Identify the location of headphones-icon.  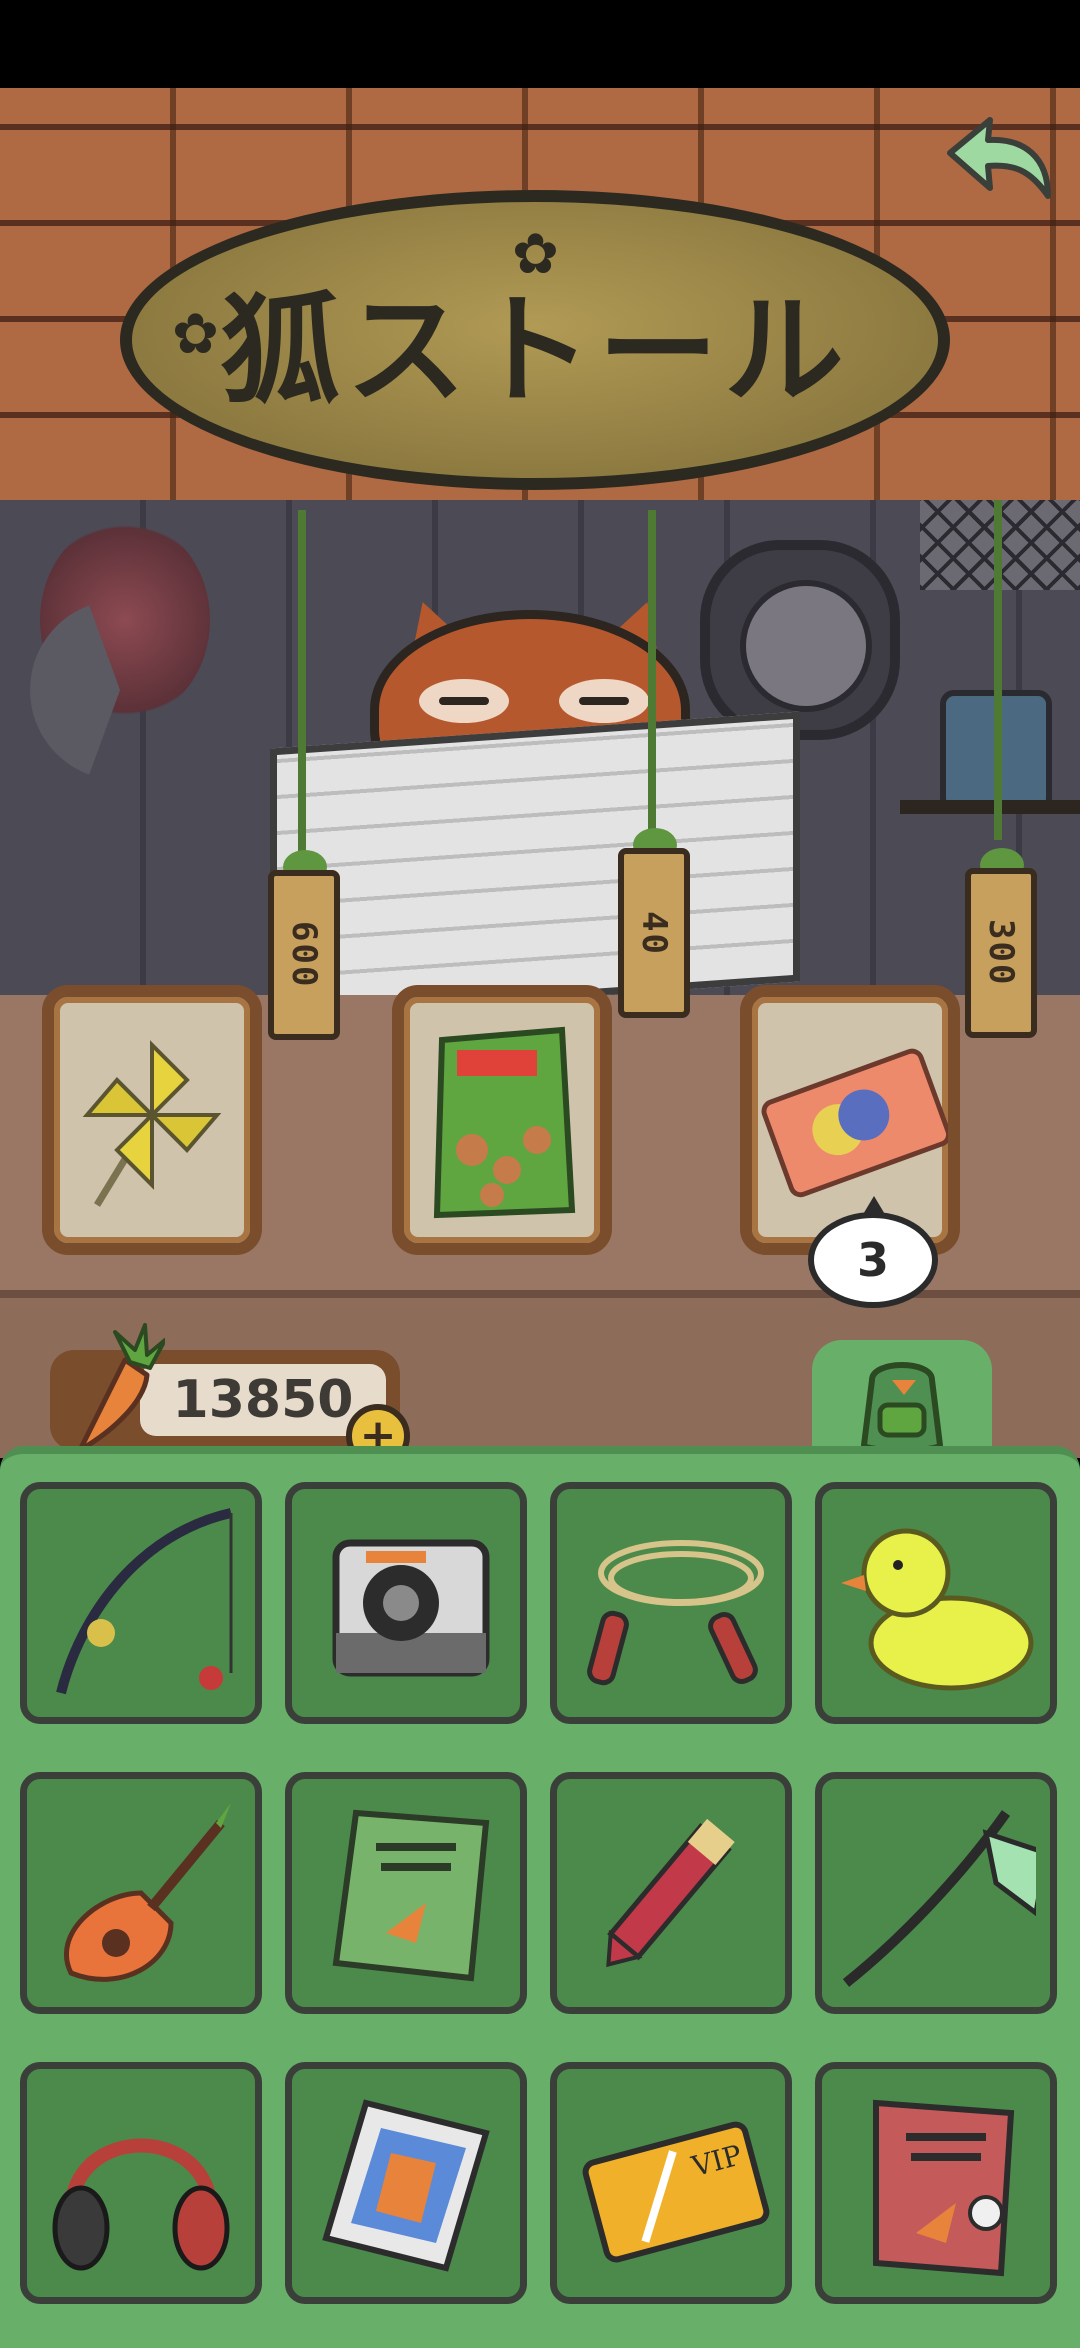
(141, 2204).